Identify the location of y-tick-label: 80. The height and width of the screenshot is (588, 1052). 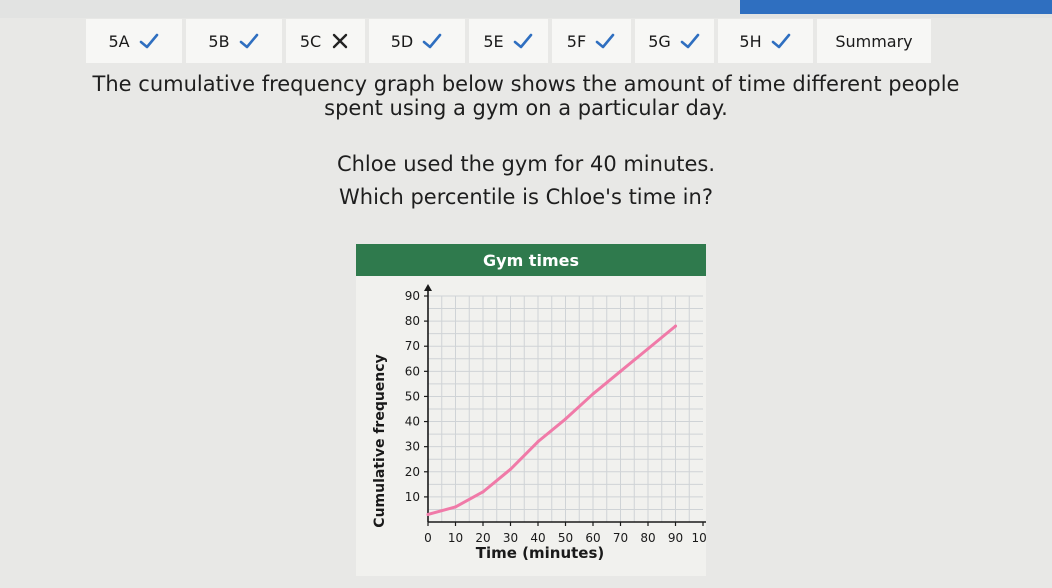
(412, 321).